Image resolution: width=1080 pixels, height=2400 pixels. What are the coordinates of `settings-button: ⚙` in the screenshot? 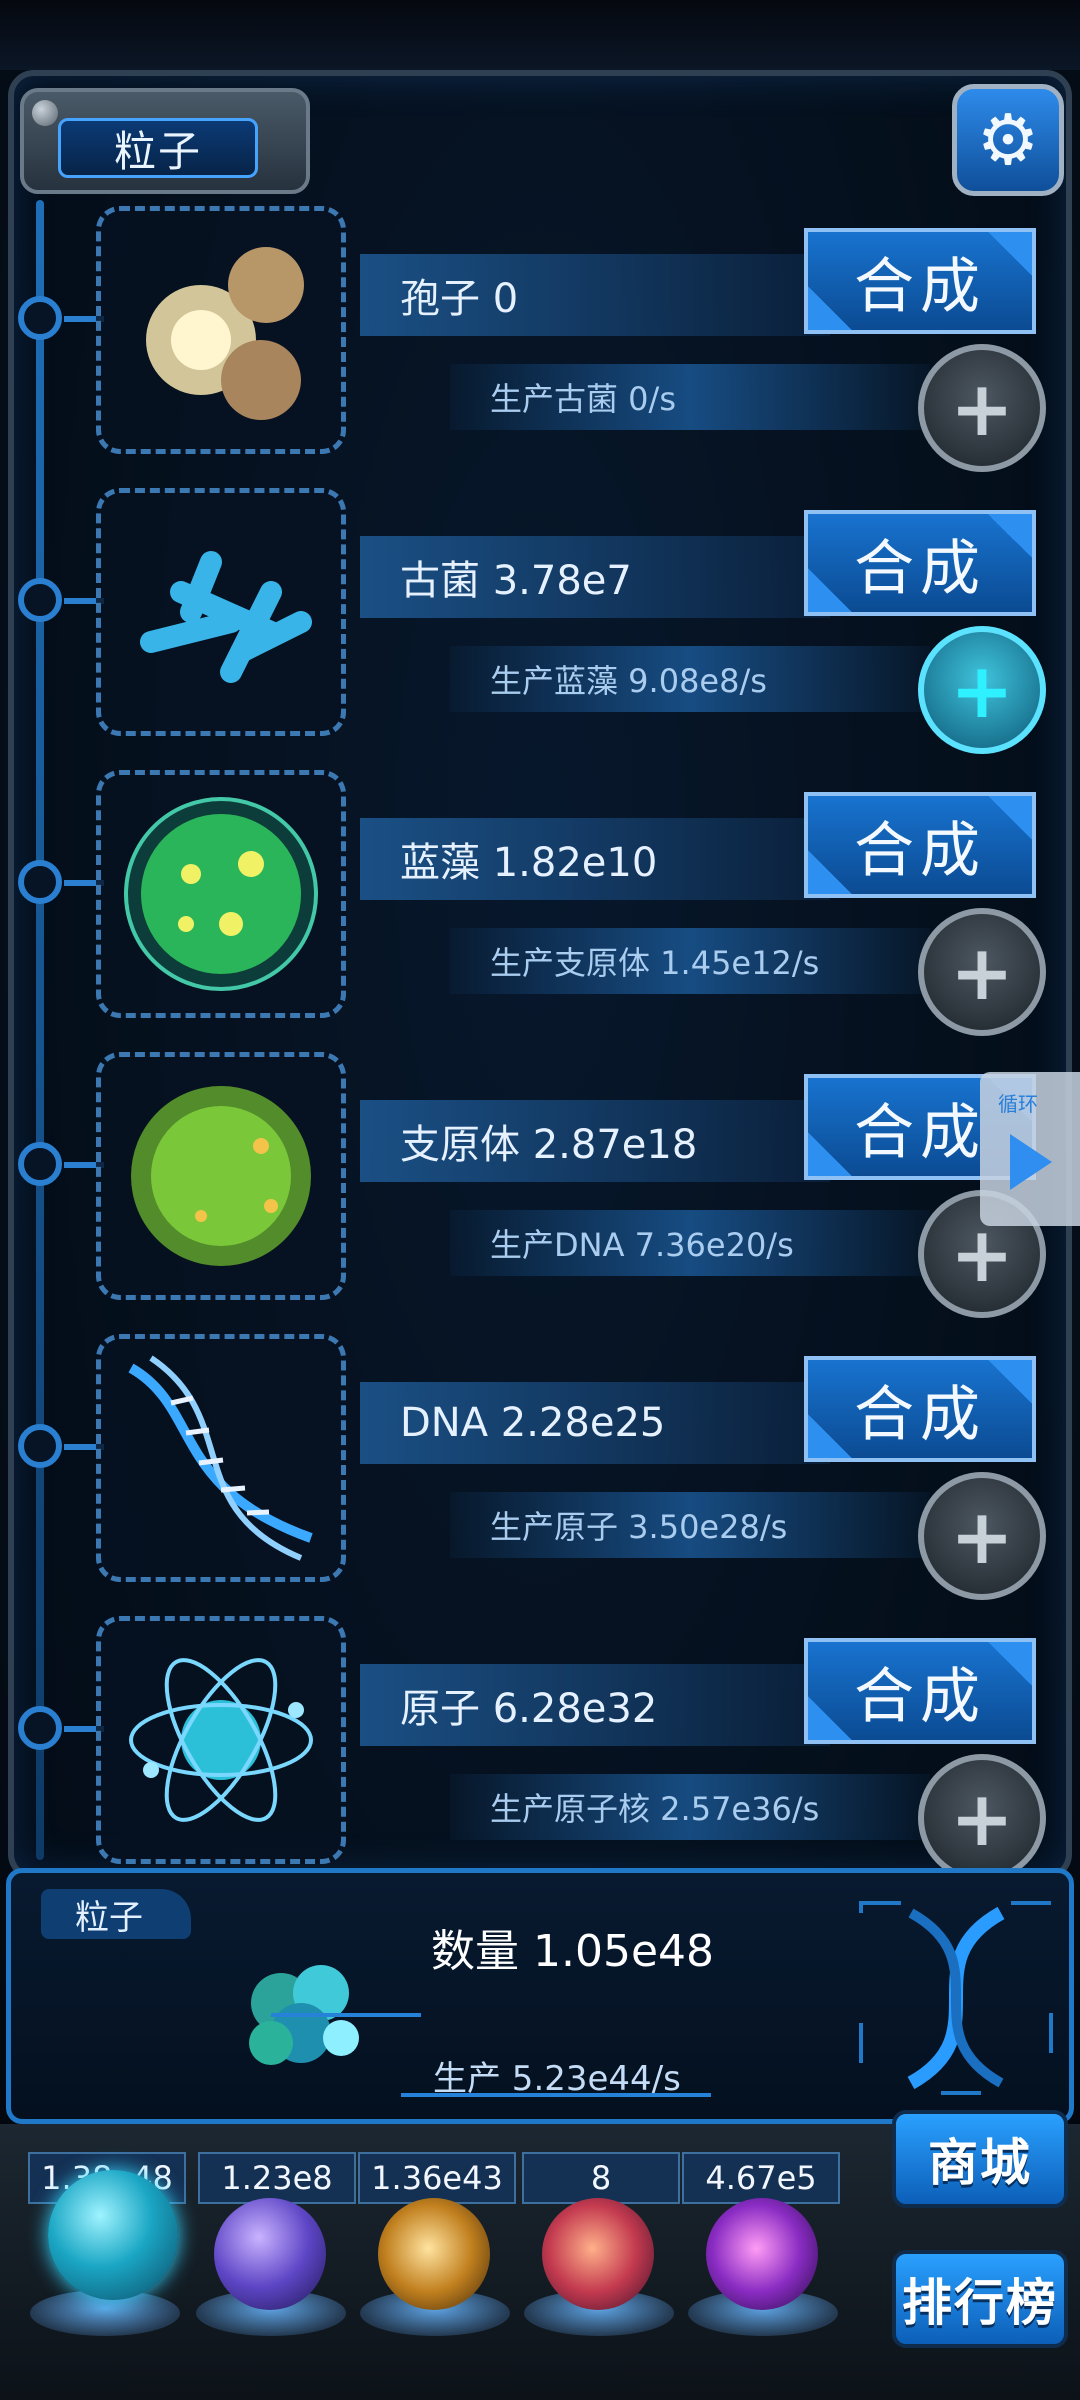 It's located at (1008, 140).